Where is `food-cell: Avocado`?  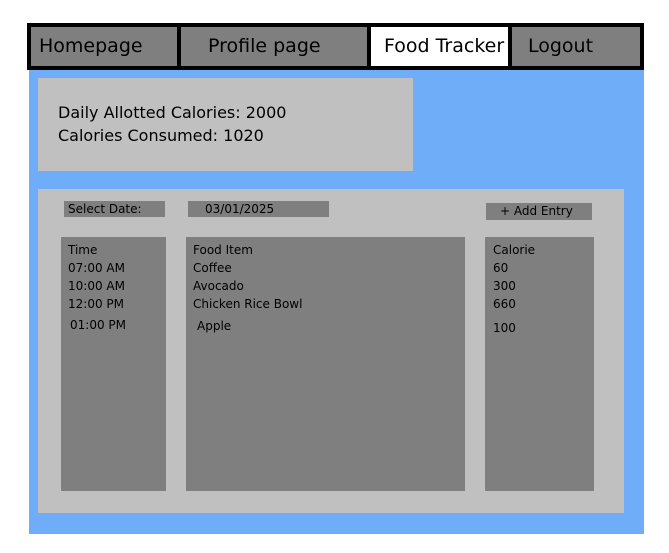
food-cell: Avocado is located at coordinates (218, 286).